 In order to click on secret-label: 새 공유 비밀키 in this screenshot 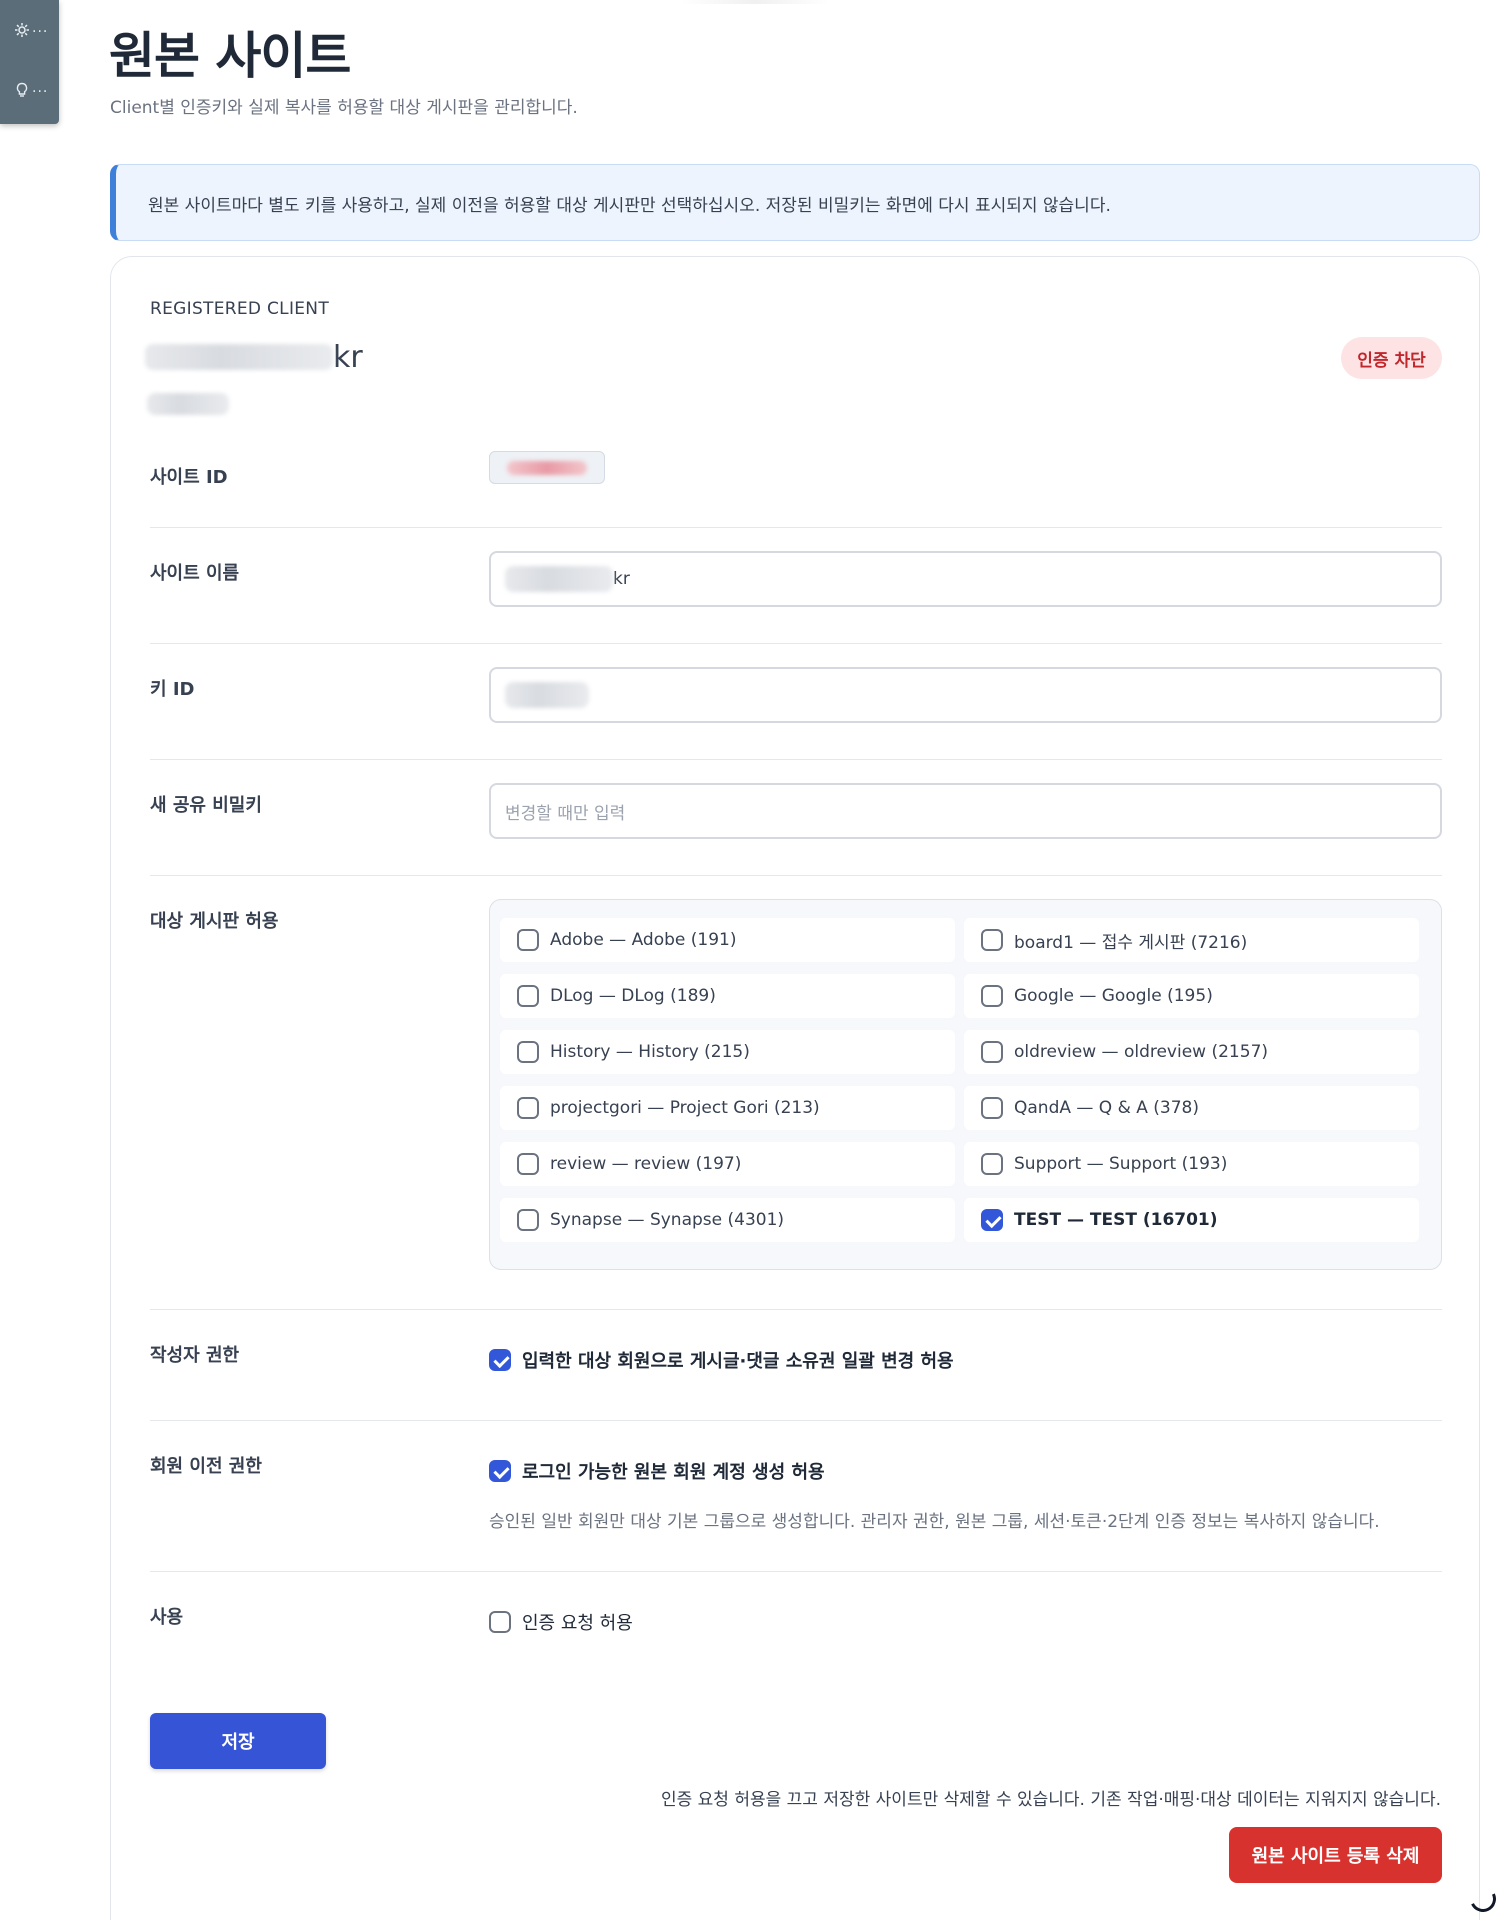, I will do `click(206, 805)`.